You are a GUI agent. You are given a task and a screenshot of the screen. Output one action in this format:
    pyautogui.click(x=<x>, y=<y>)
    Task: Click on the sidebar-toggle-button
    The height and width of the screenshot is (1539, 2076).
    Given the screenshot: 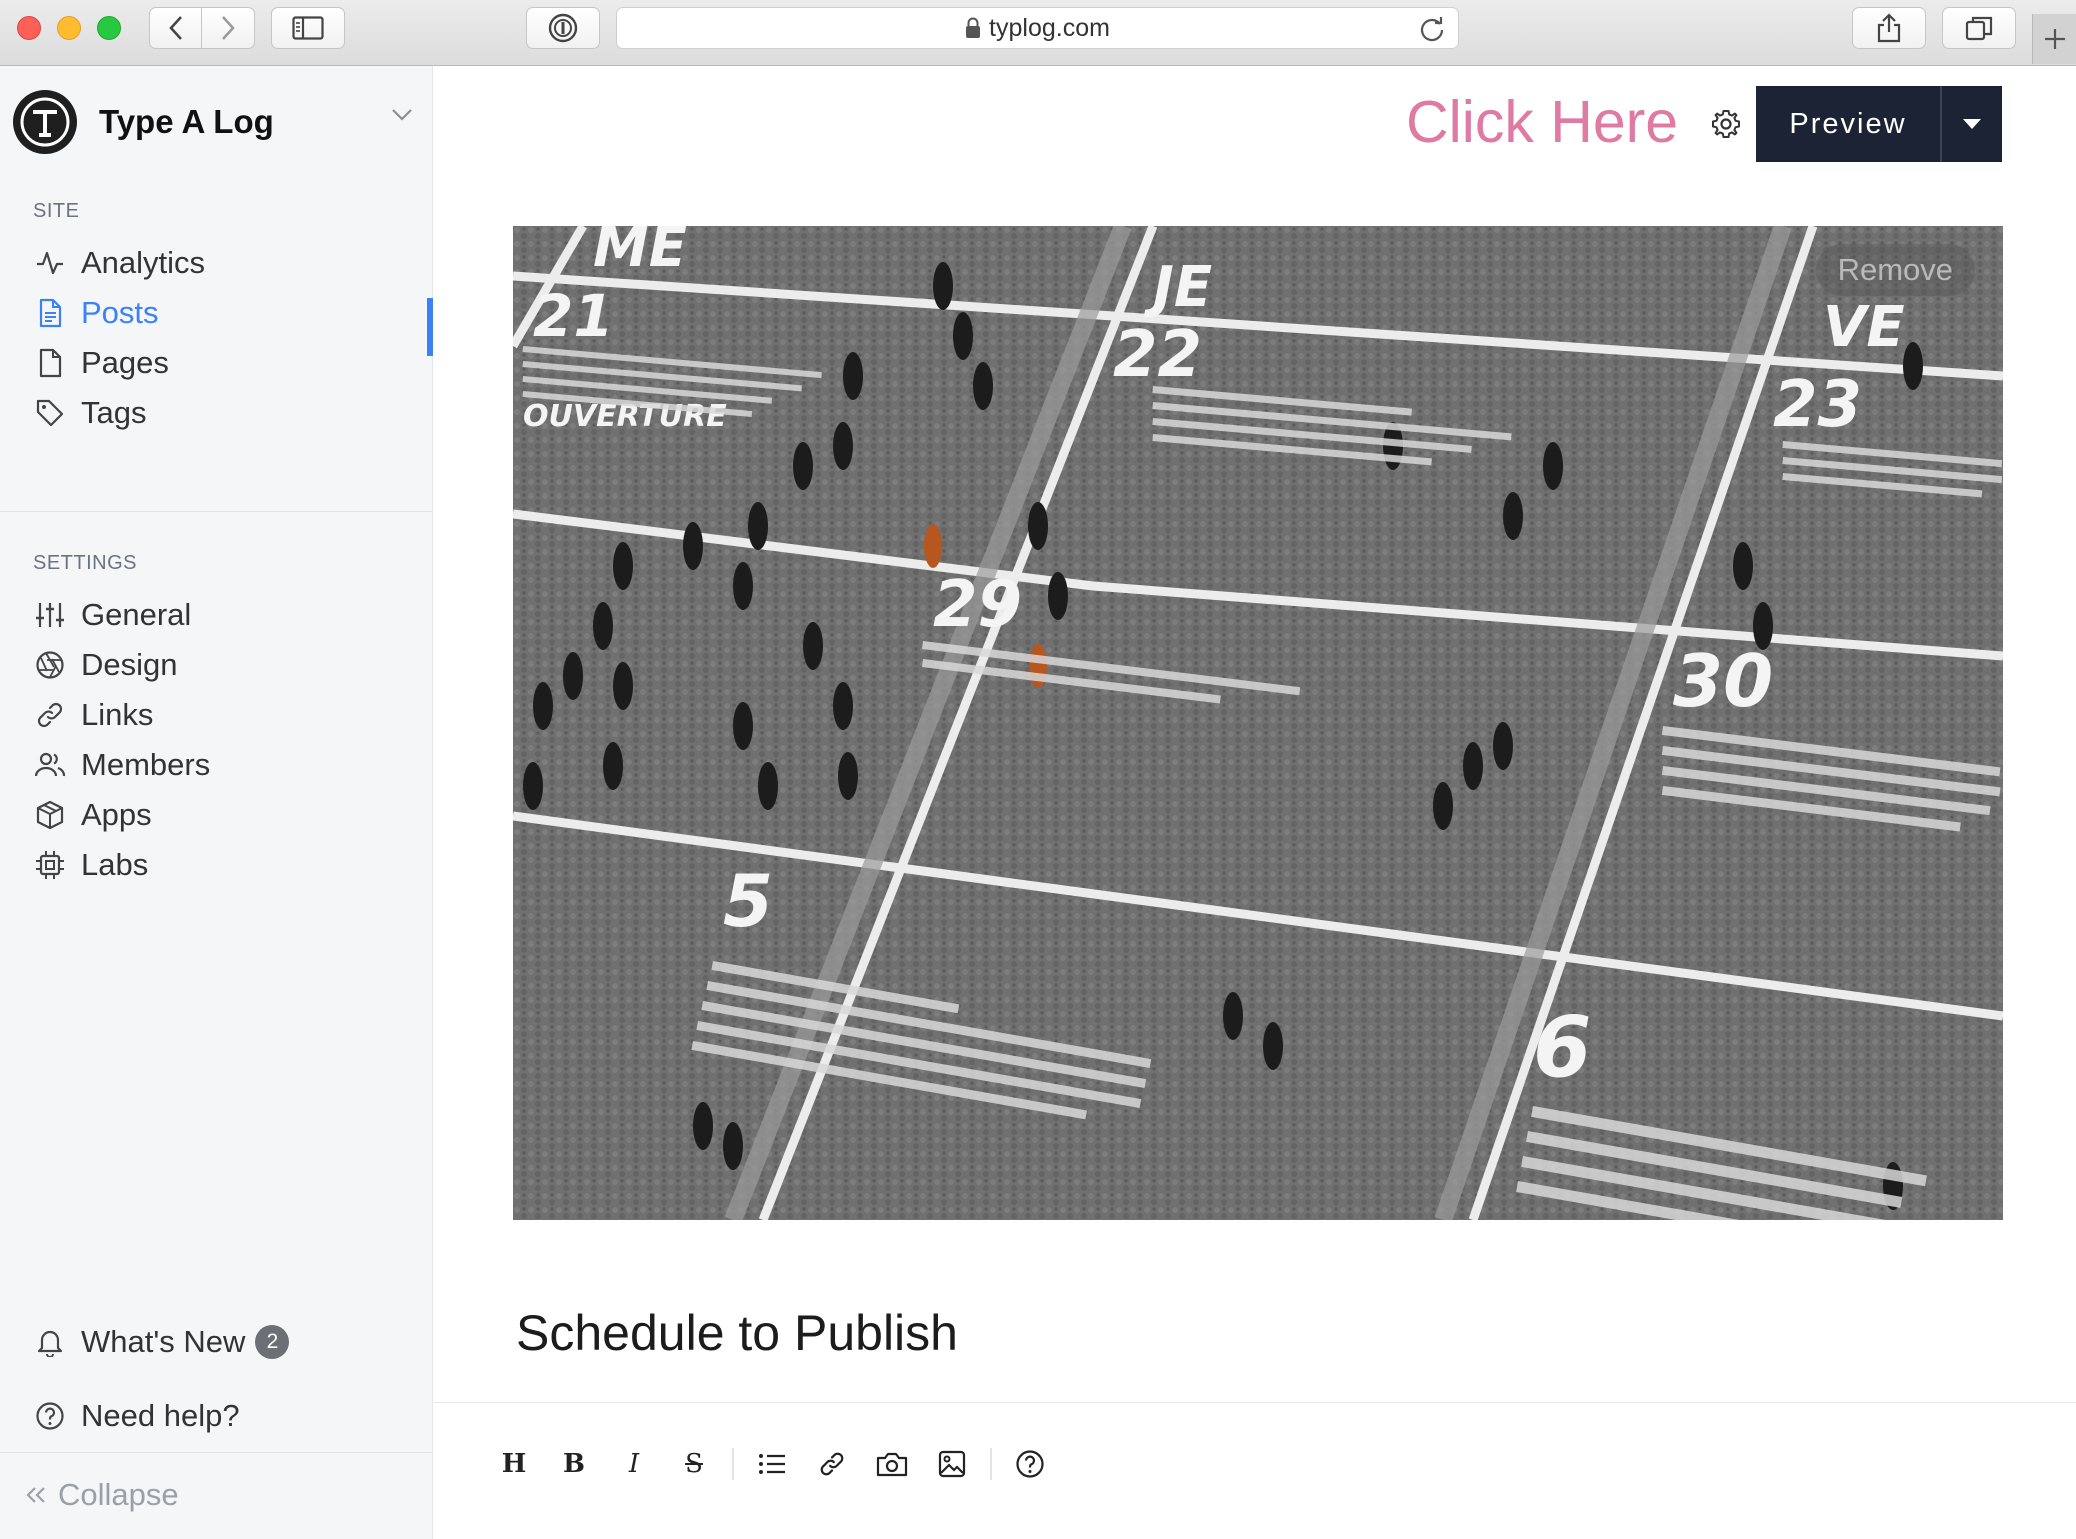 What is the action you would take?
    pyautogui.click(x=308, y=28)
    